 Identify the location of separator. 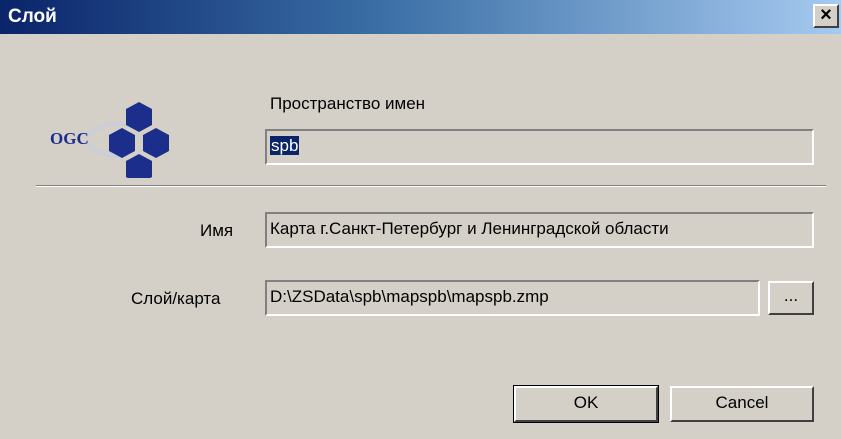
(431, 186).